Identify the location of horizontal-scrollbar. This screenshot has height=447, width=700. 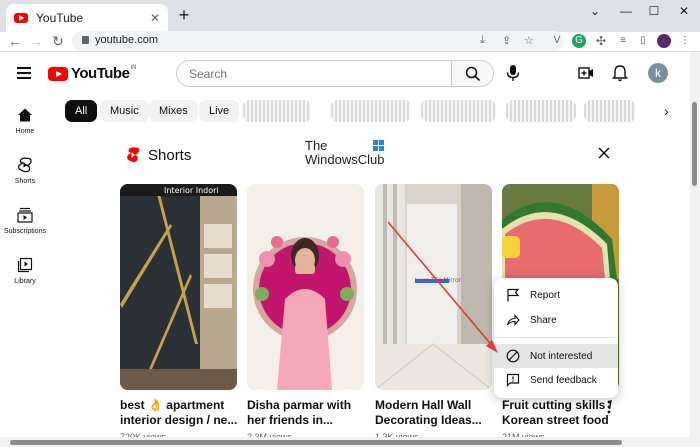
(345, 442).